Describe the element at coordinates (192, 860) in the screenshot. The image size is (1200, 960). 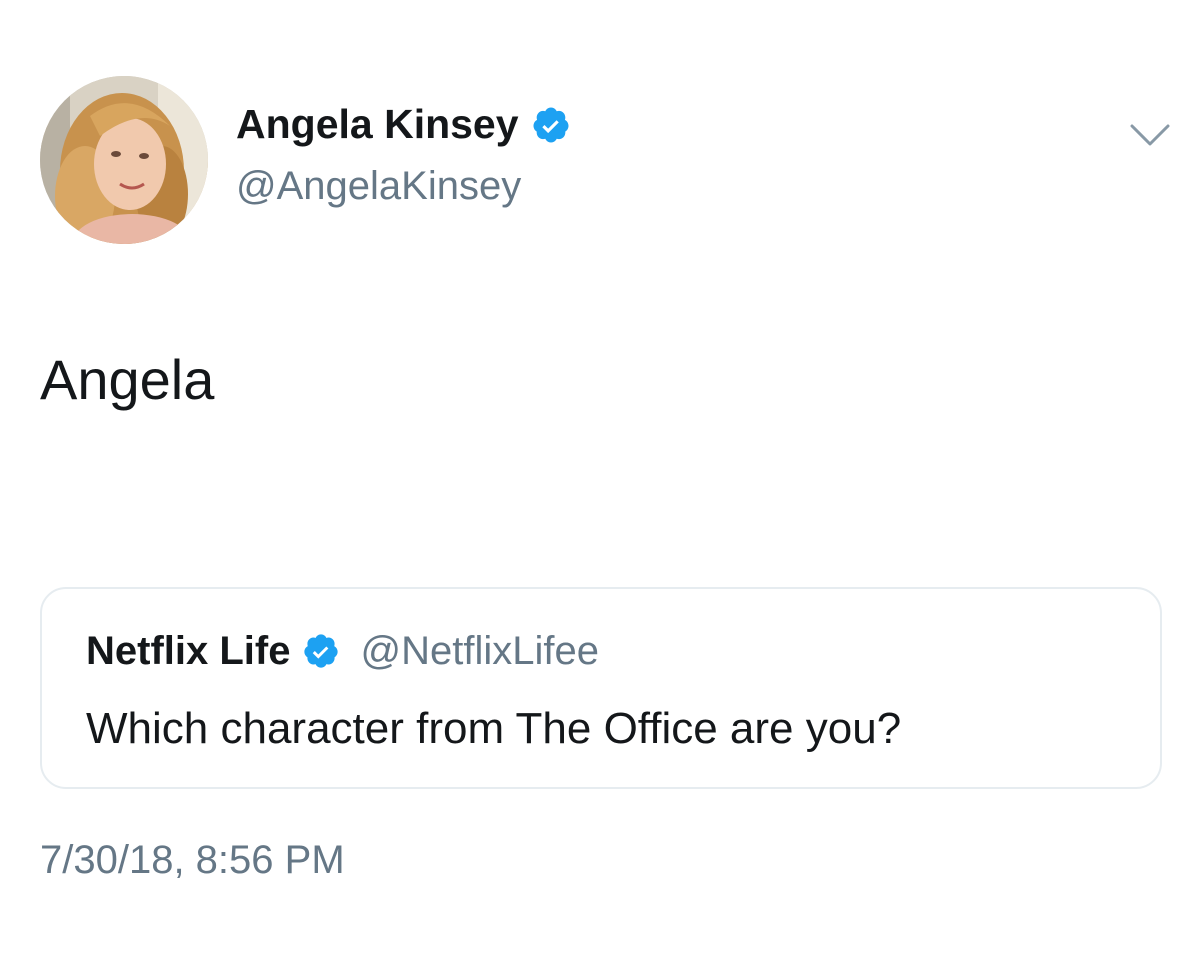
I see `tweet-timestamp: 7/30/18, 8:56 PM` at that location.